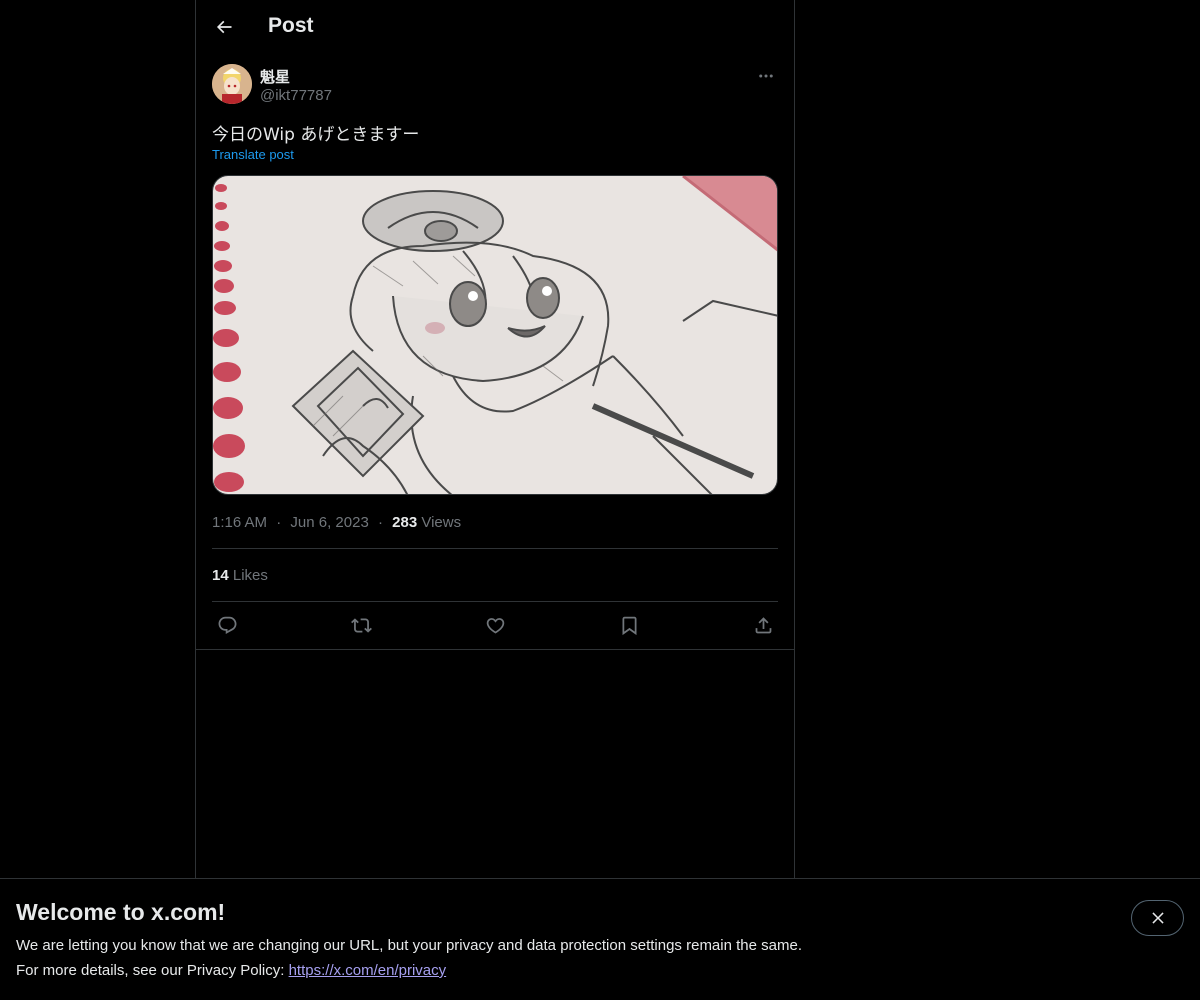 The image size is (1200, 1000). I want to click on close-icon, so click(1157, 918).